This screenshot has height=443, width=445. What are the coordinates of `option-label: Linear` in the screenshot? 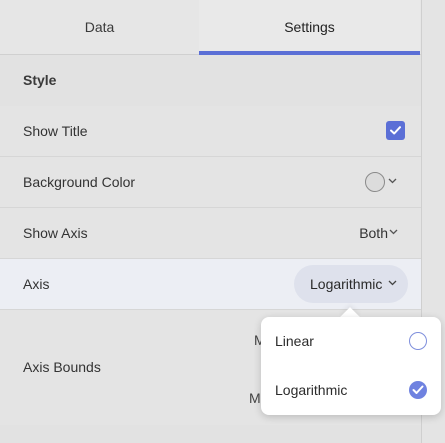 It's located at (294, 341).